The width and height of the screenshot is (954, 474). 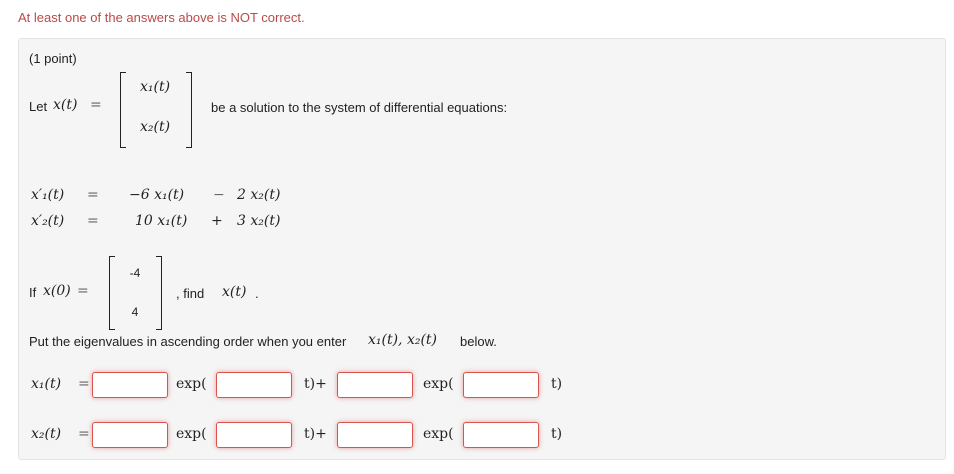 What do you see at coordinates (48, 221) in the screenshot?
I see `eq2-lhs: x′₂(t)` at bounding box center [48, 221].